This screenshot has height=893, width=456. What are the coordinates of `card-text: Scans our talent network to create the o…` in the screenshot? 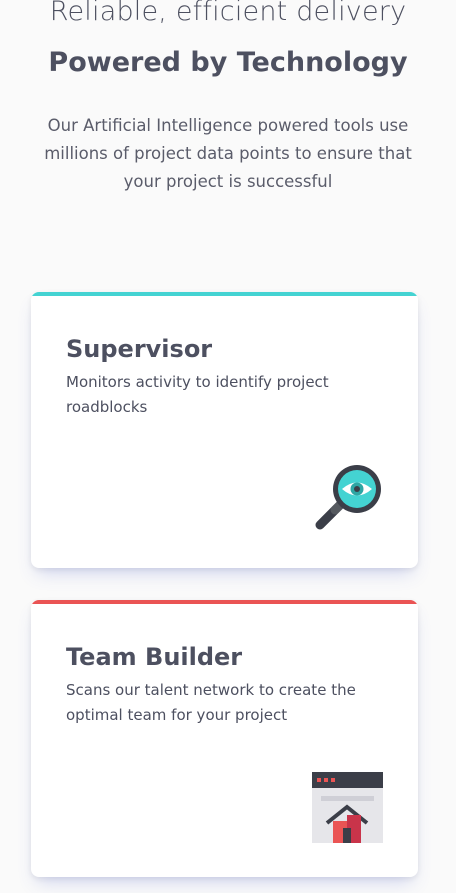 It's located at (211, 702).